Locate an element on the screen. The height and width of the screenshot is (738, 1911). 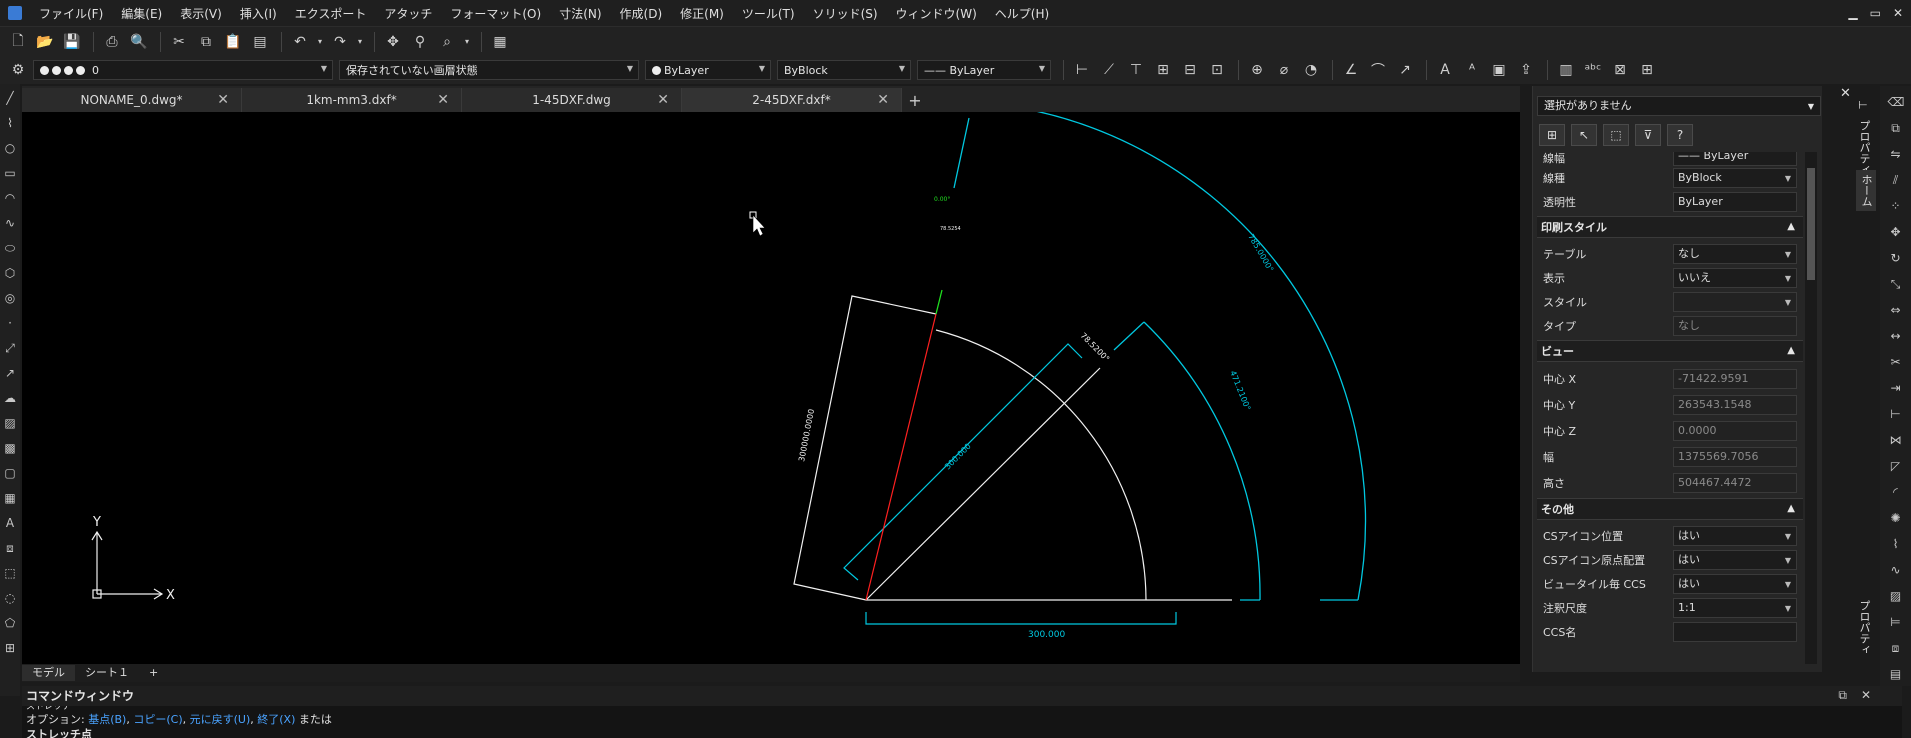
menu-item: ソリッド(S) is located at coordinates (845, 13).